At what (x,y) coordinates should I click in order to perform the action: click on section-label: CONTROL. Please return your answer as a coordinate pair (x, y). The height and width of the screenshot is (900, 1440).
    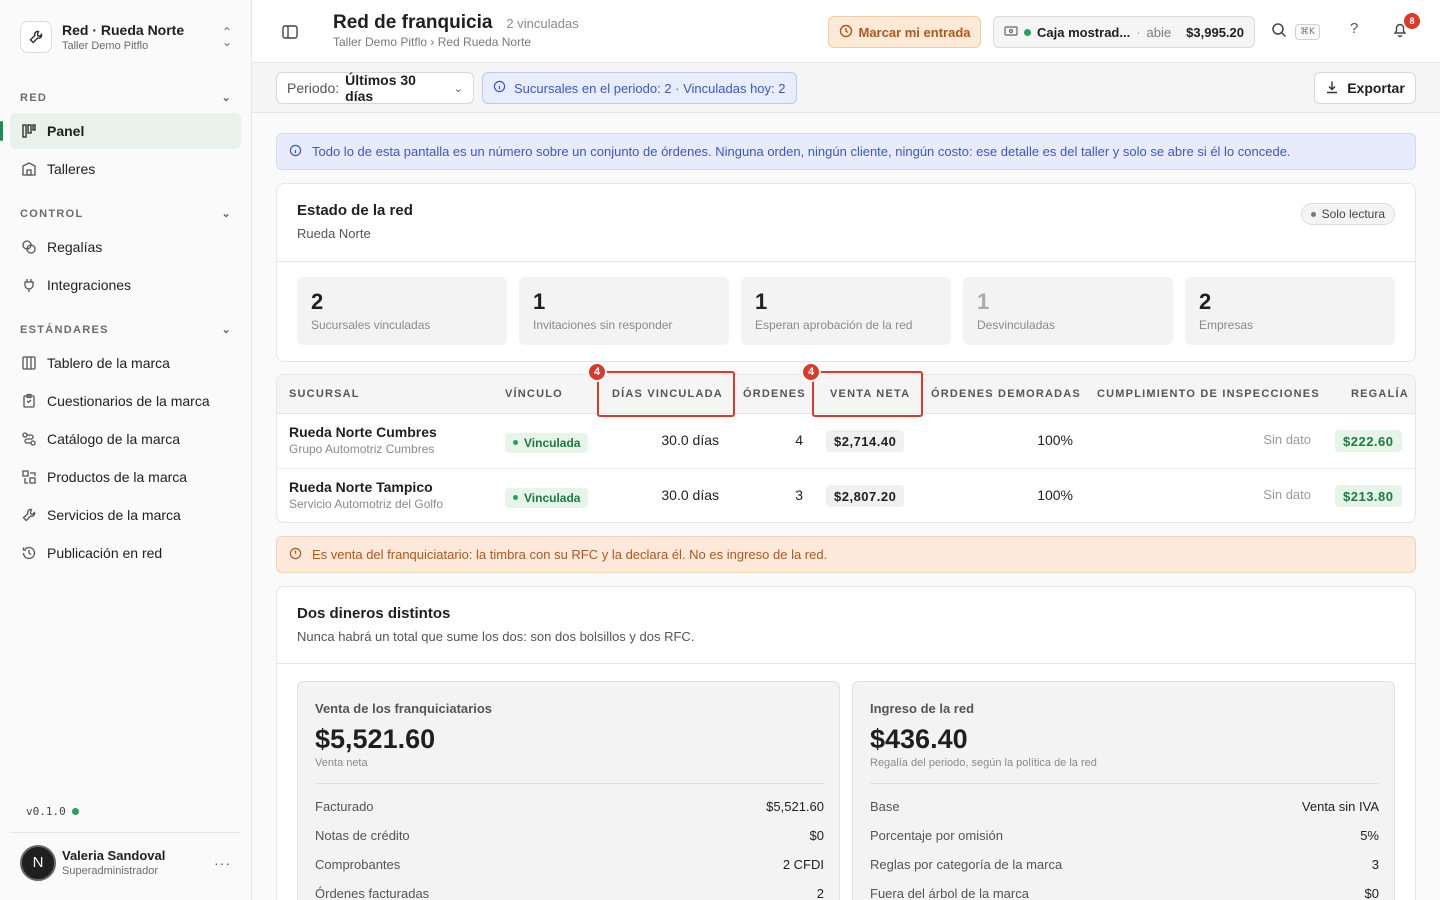
    Looking at the image, I should click on (52, 213).